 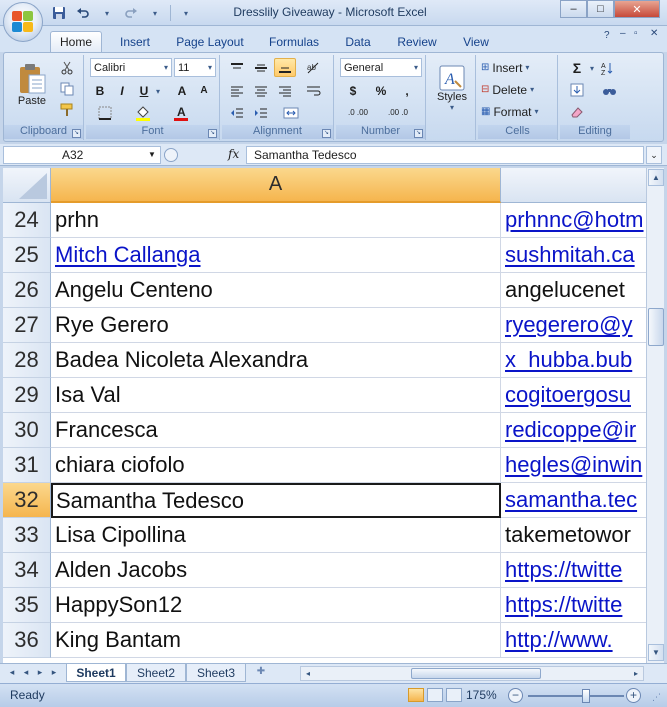 I want to click on insert-function-button: fx, so click(x=233, y=154).